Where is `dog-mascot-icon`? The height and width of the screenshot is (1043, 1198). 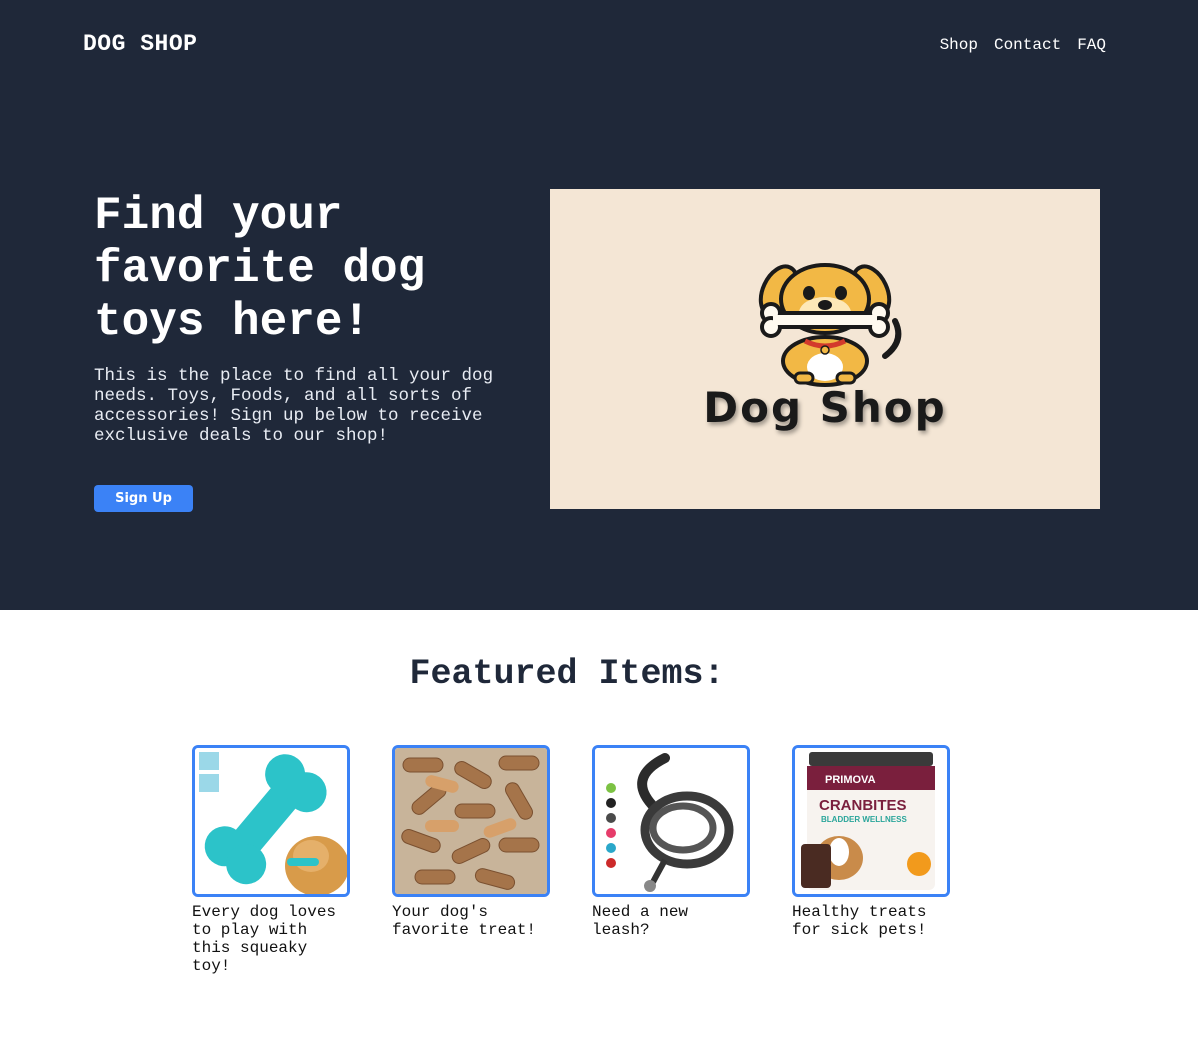 dog-mascot-icon is located at coordinates (830, 325).